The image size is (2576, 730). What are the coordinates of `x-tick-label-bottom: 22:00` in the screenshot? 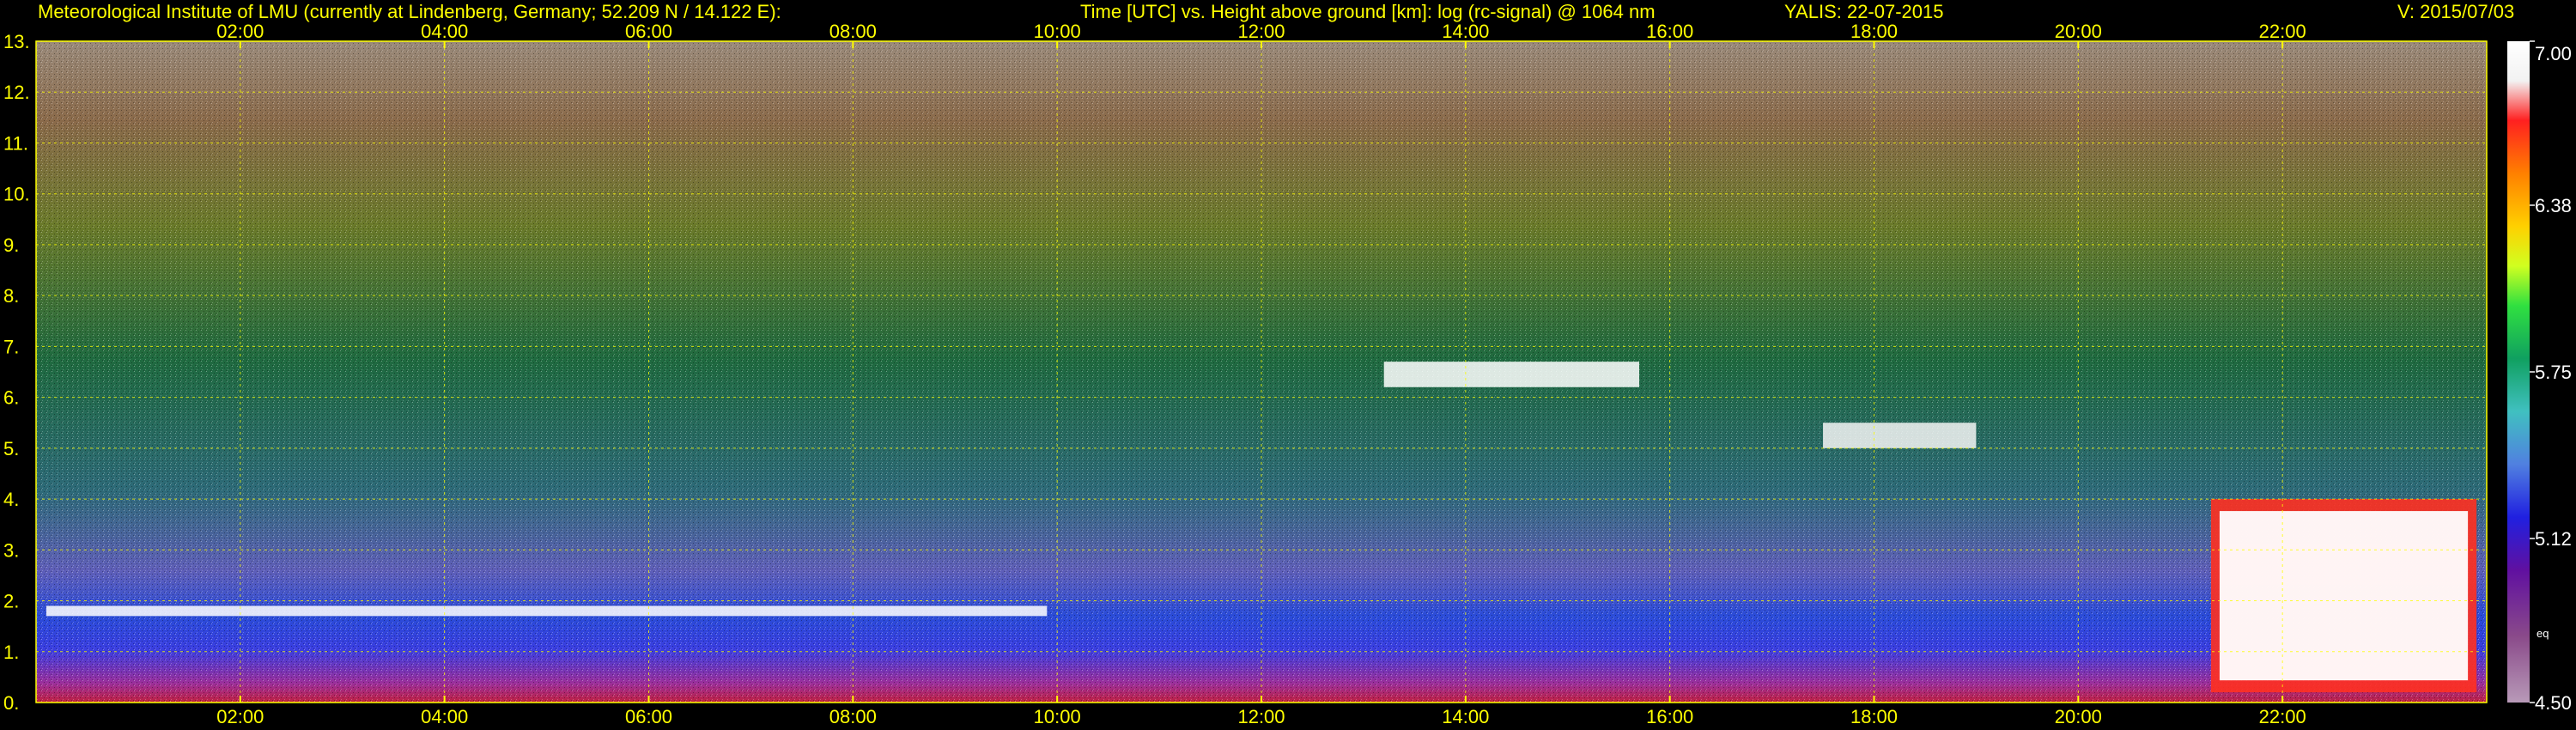 It's located at (2282, 716).